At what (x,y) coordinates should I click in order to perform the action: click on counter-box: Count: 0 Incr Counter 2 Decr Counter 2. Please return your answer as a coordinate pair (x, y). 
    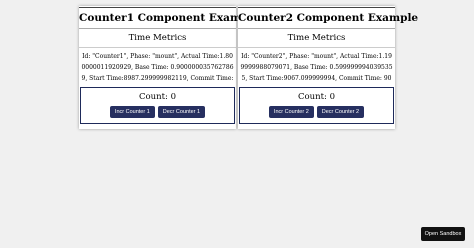
    Looking at the image, I should click on (316, 105).